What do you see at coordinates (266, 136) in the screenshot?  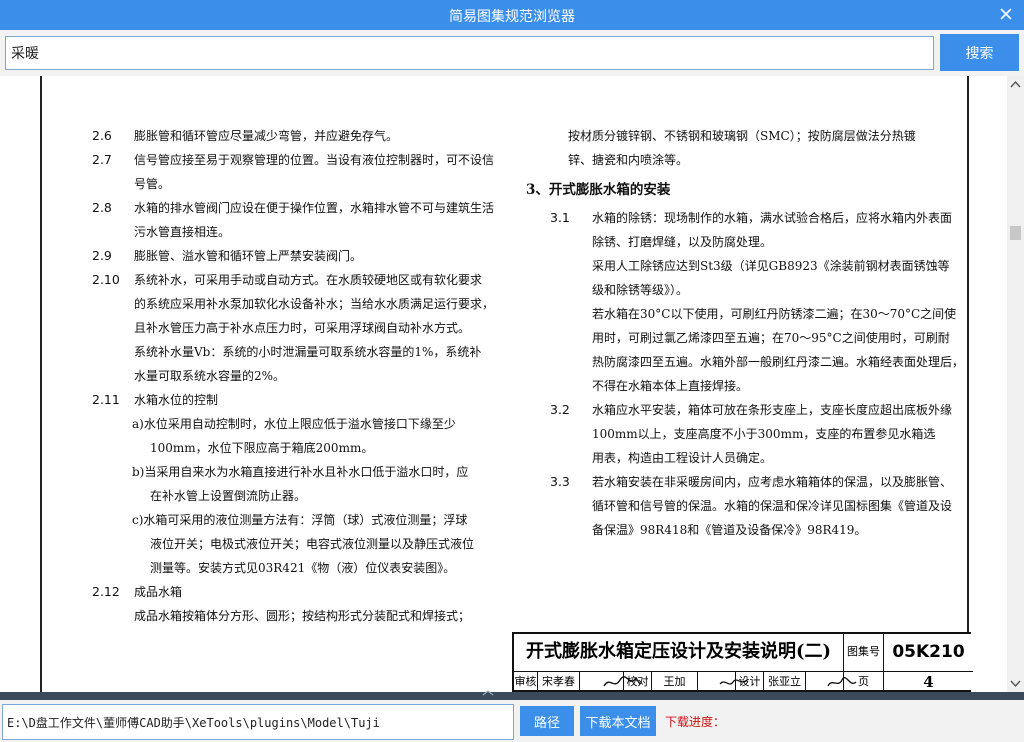 I see `clause-text: 膨胀管和循环管应尽量减少弯管，并应避免存气。` at bounding box center [266, 136].